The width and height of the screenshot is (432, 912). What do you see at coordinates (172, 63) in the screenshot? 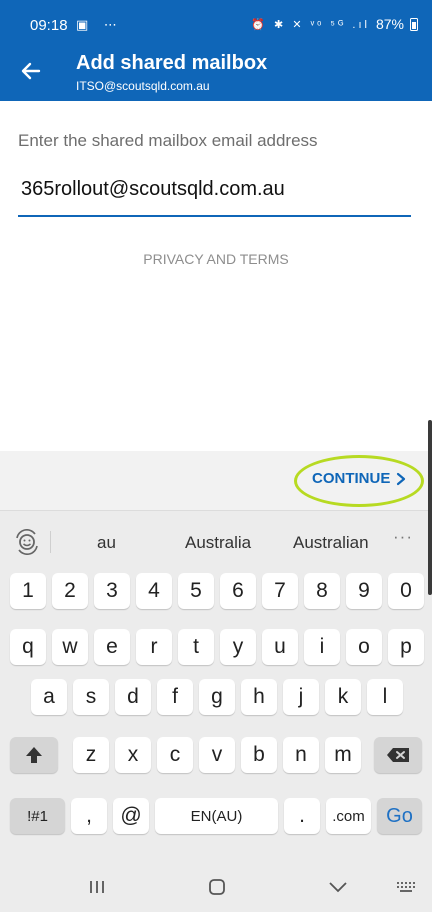
I see `page-title: Add shared mailbox` at bounding box center [172, 63].